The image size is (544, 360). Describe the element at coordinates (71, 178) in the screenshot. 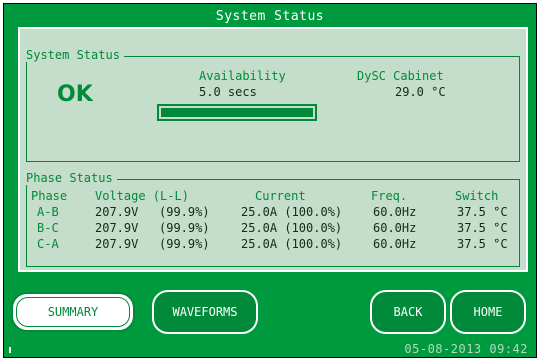

I see `phase-status-legend: Phase Status` at that location.